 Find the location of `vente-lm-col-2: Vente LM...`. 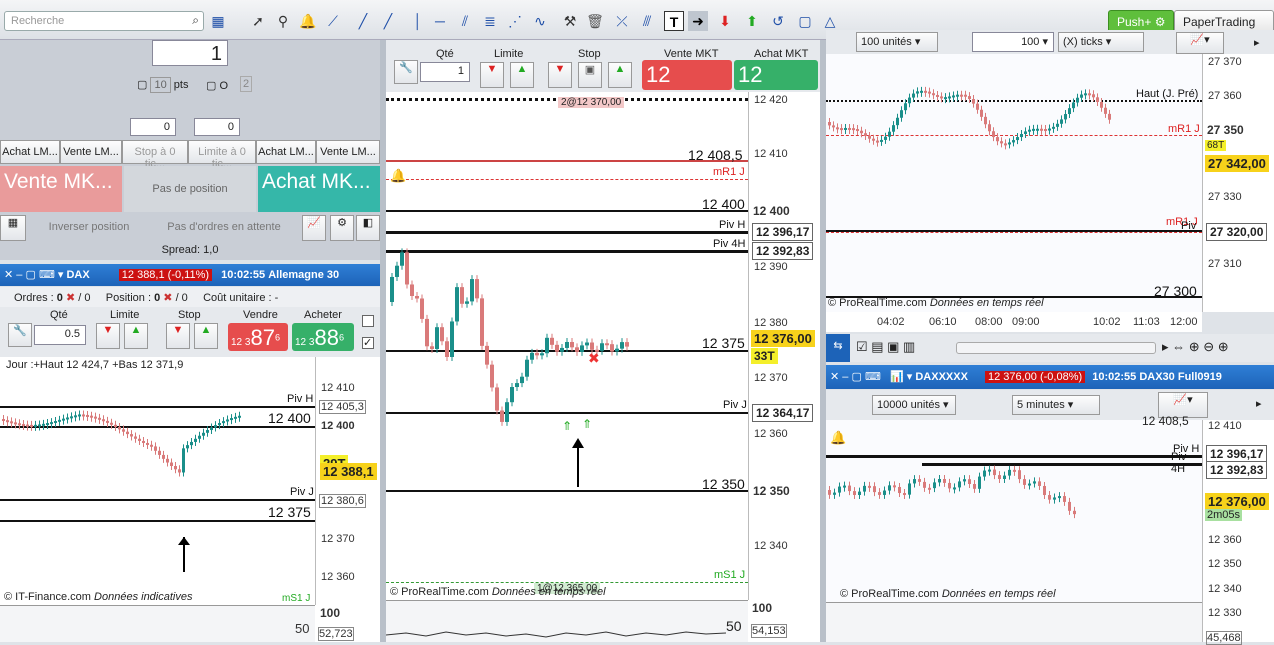

vente-lm-col-2: Vente LM... is located at coordinates (348, 152).